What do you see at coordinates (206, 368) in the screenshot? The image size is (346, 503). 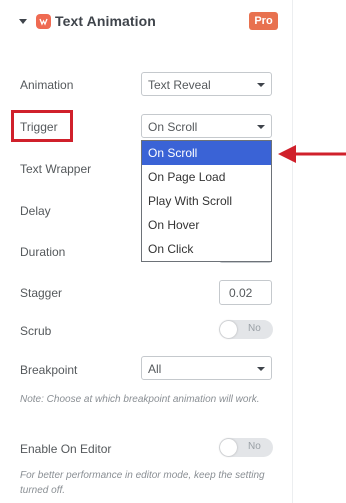 I see `breakpoint-select: All` at bounding box center [206, 368].